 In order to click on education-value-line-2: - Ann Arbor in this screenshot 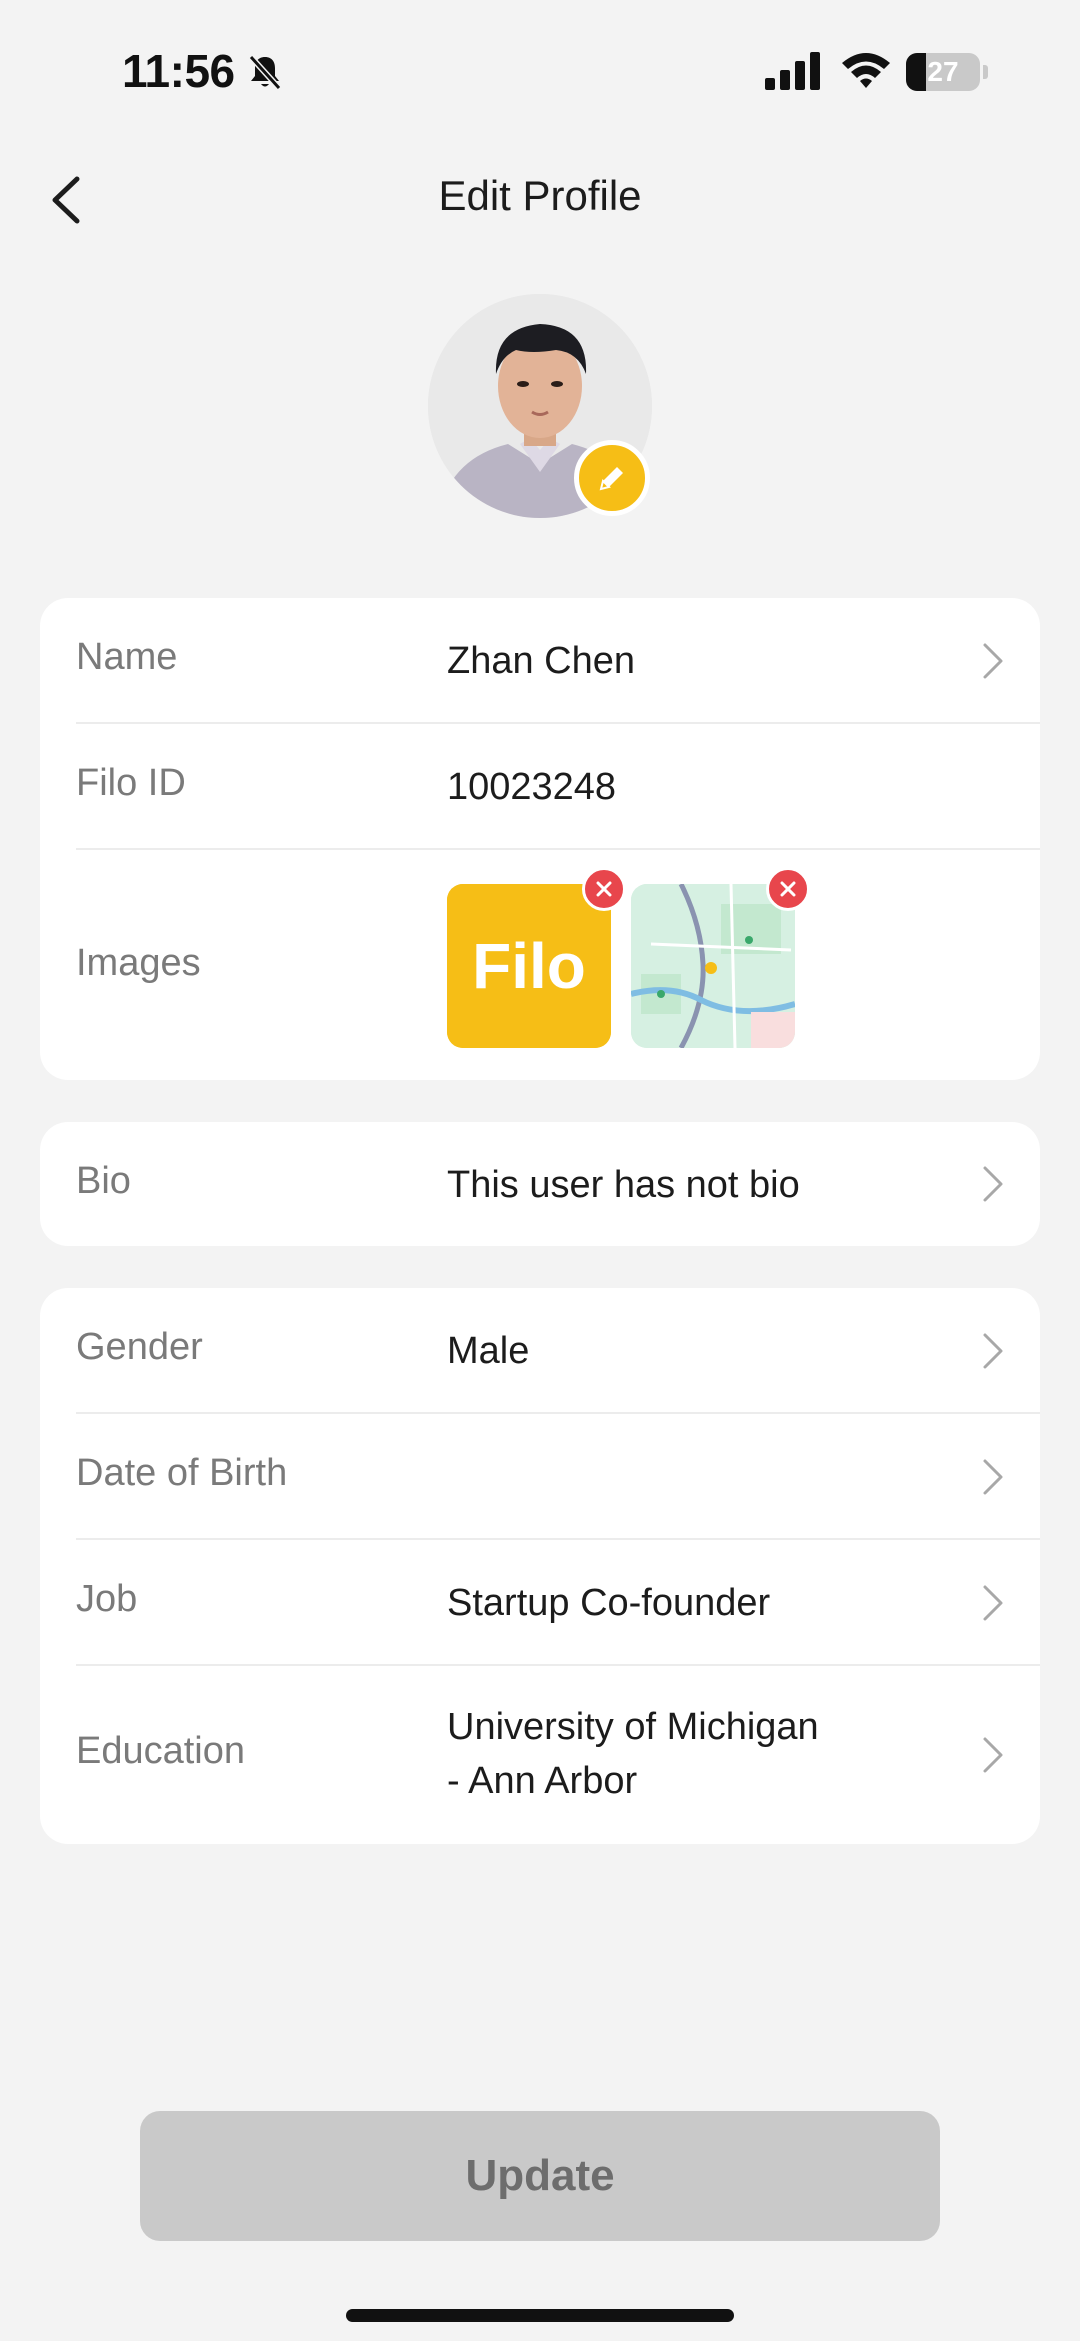, I will do `click(542, 1781)`.